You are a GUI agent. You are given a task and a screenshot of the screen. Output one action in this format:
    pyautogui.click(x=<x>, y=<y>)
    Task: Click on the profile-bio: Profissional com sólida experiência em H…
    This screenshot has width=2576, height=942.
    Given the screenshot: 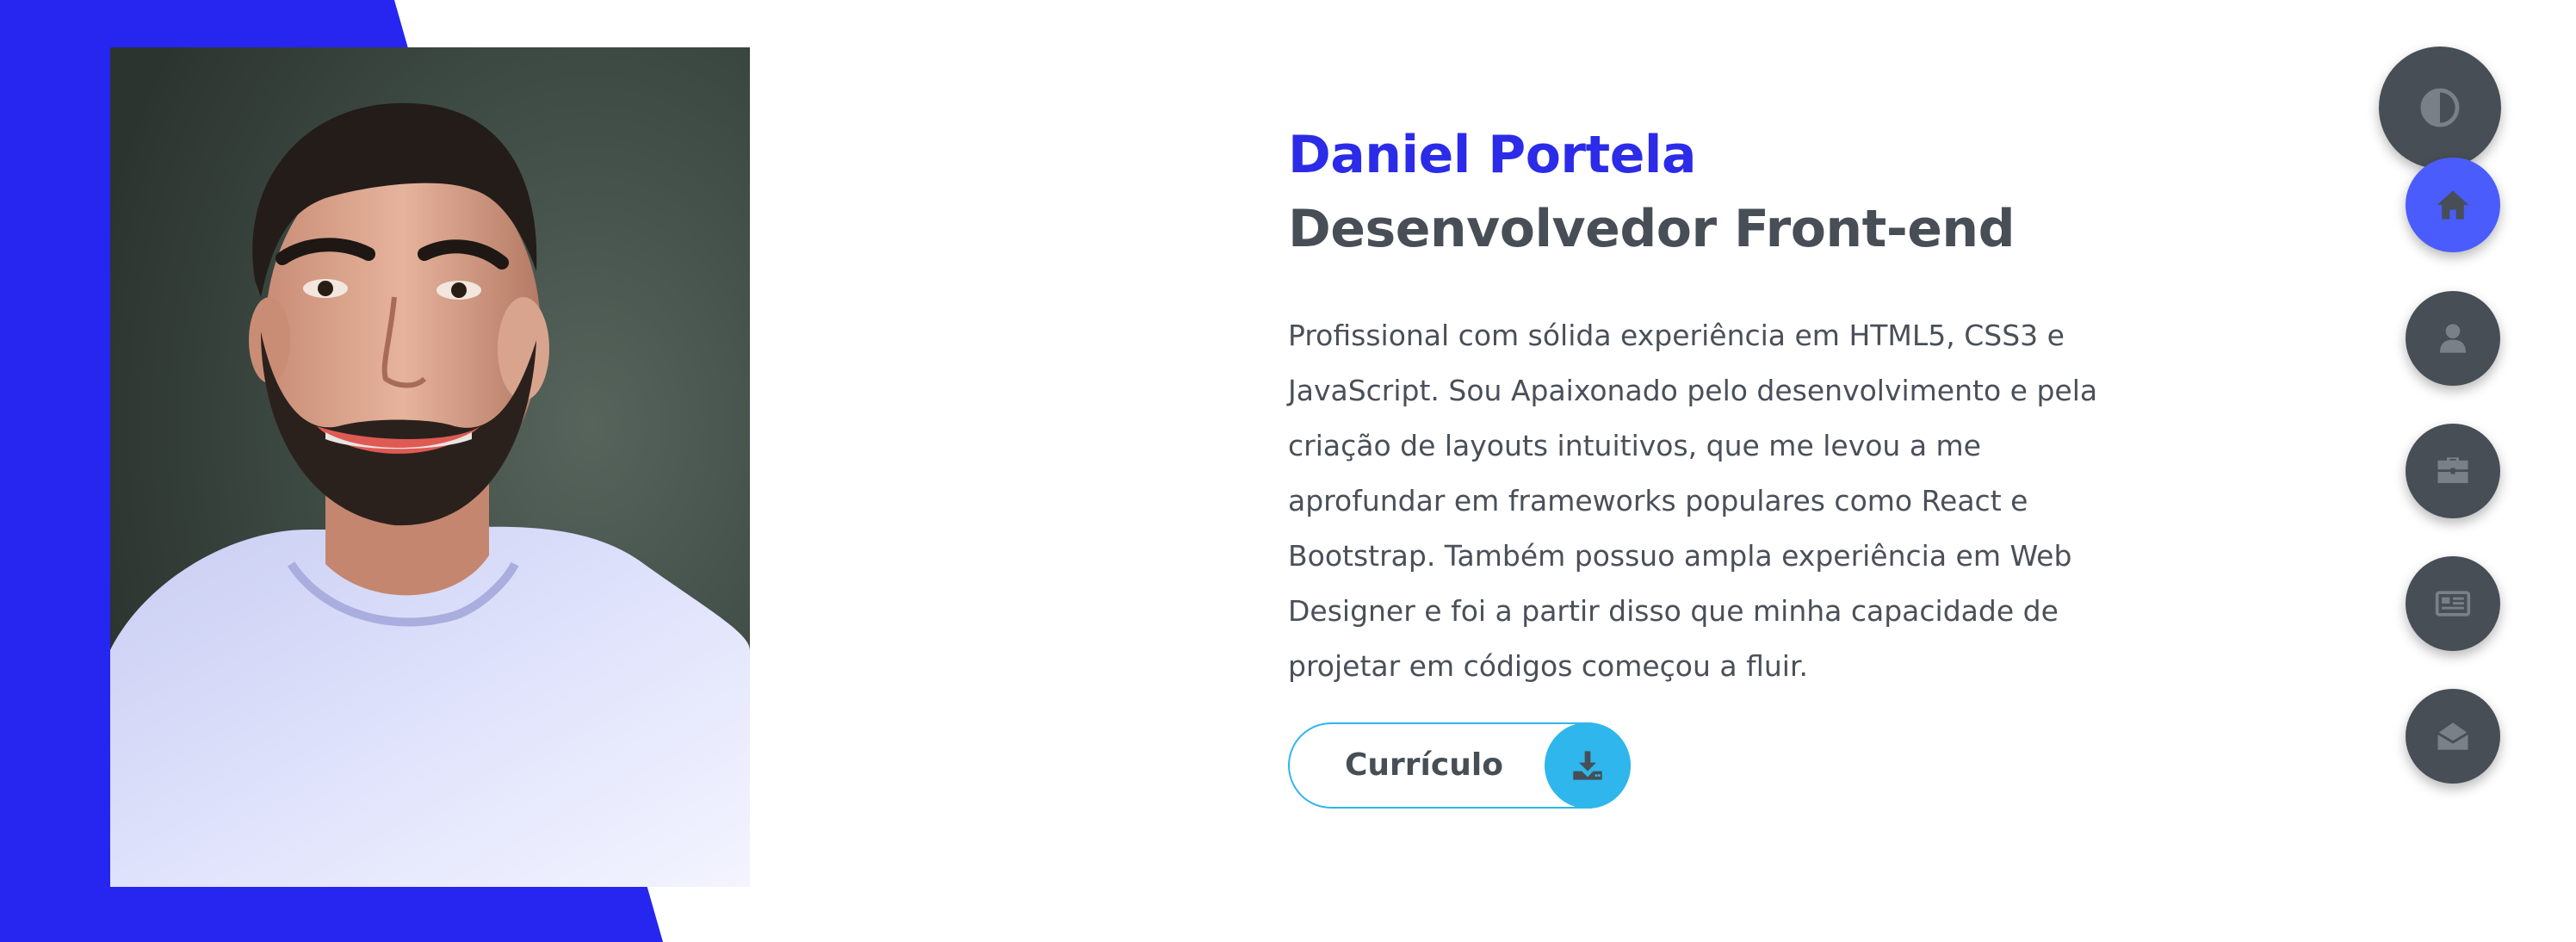 What is the action you would take?
    pyautogui.click(x=1693, y=501)
    